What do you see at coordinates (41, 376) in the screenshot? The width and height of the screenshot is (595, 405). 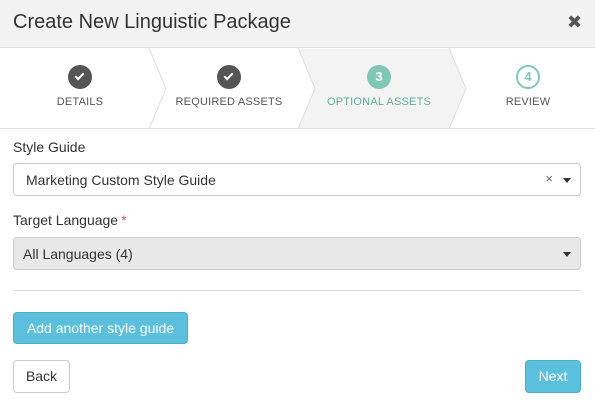 I see `back-button: Back` at bounding box center [41, 376].